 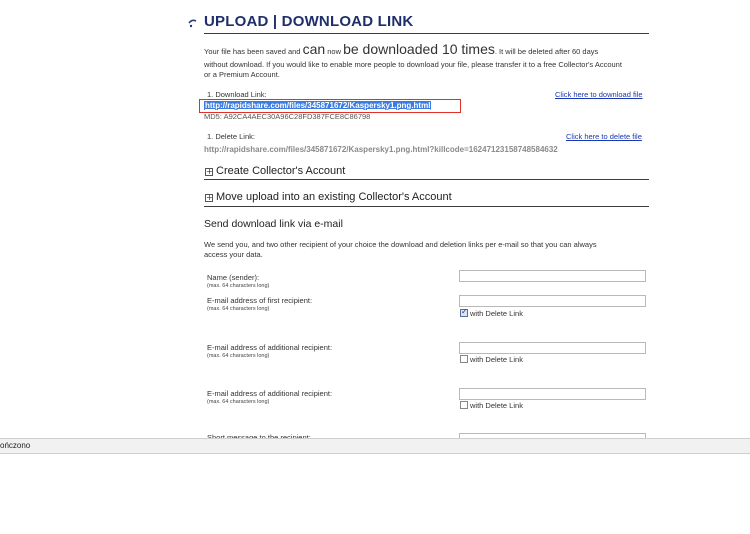 I want to click on email3-max-hint: (max. 64 characters long), so click(x=238, y=402).